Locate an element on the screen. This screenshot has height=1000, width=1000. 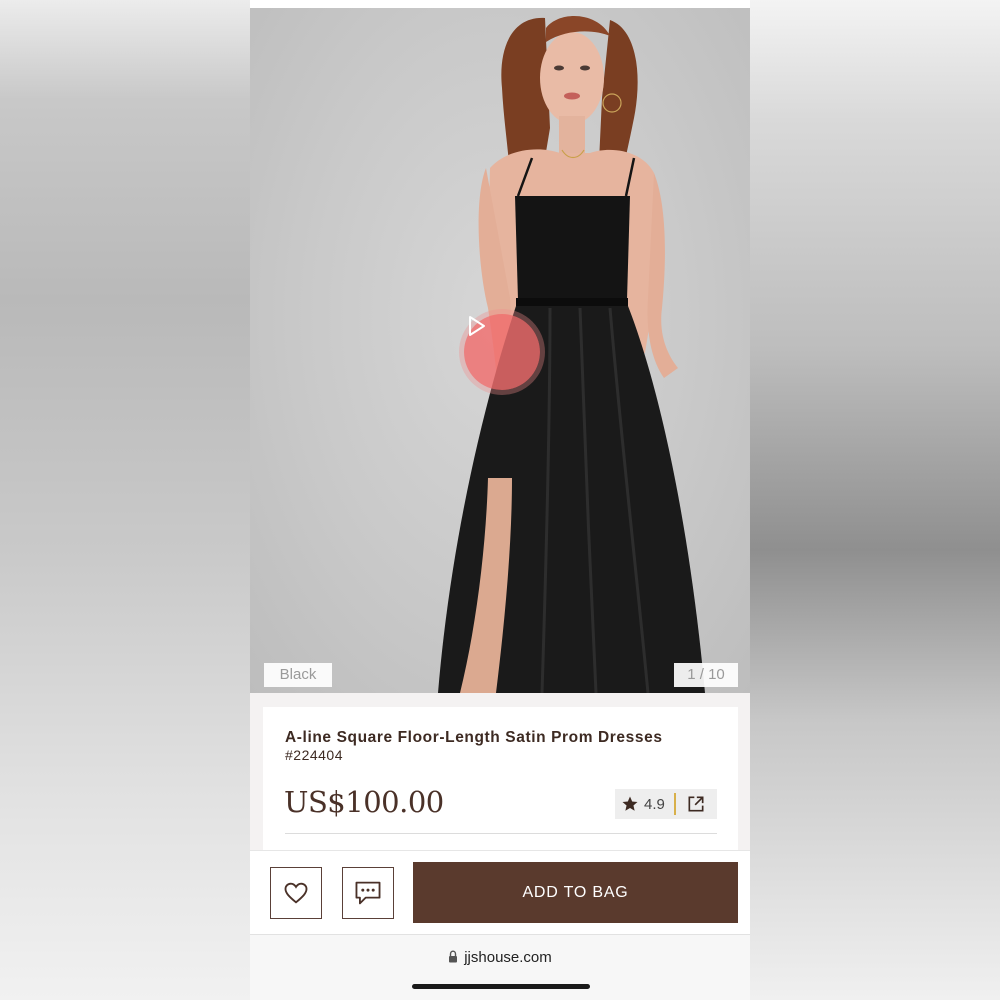
chat-icon is located at coordinates (368, 893).